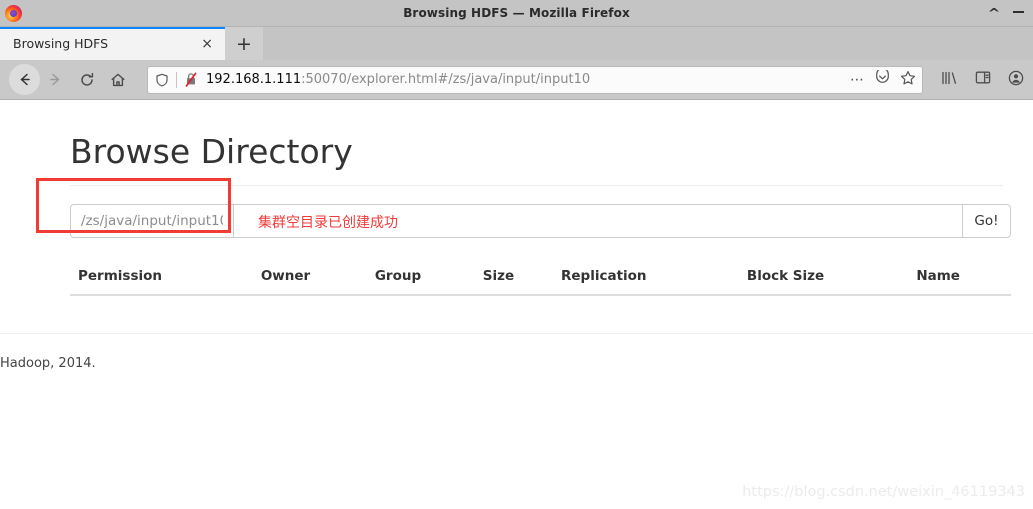 The width and height of the screenshot is (1033, 509). I want to click on annotation-note: 集群空目录已创建成功, so click(328, 223).